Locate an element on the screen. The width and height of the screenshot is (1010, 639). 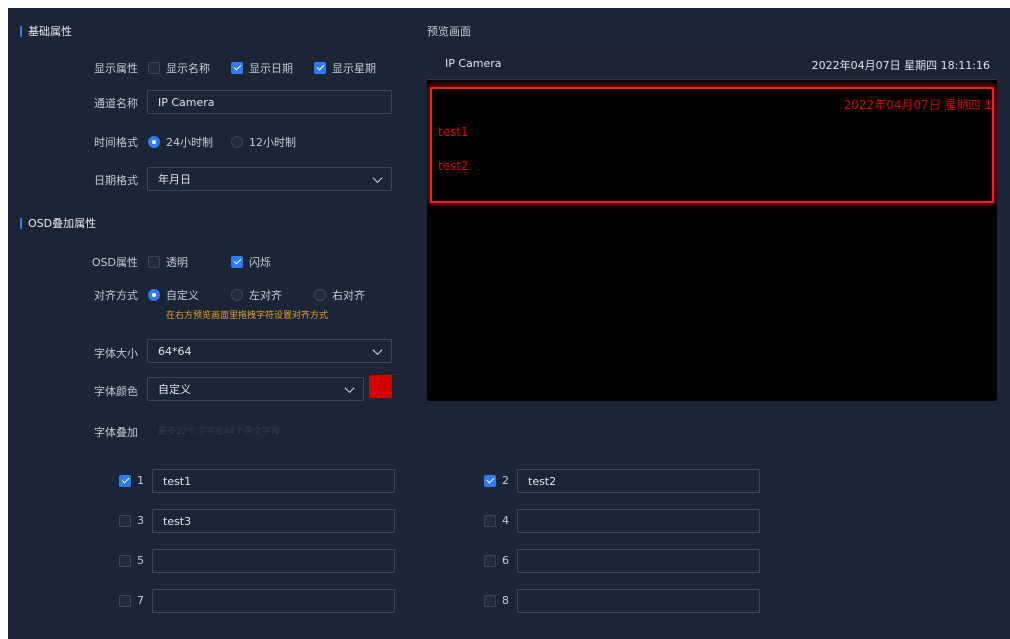
osd-overlay-text-1: test1 is located at coordinates (453, 132).